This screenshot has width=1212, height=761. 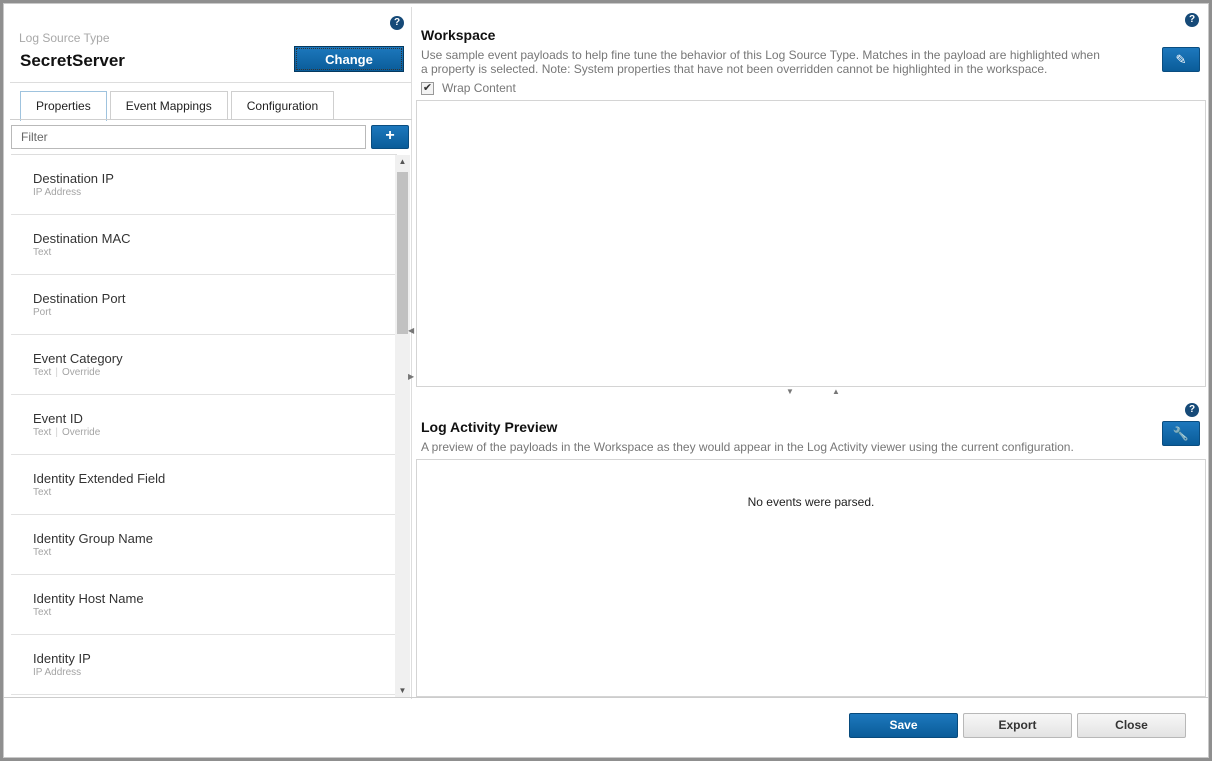 I want to click on collapse-left-icon: ◀, so click(x=411, y=330).